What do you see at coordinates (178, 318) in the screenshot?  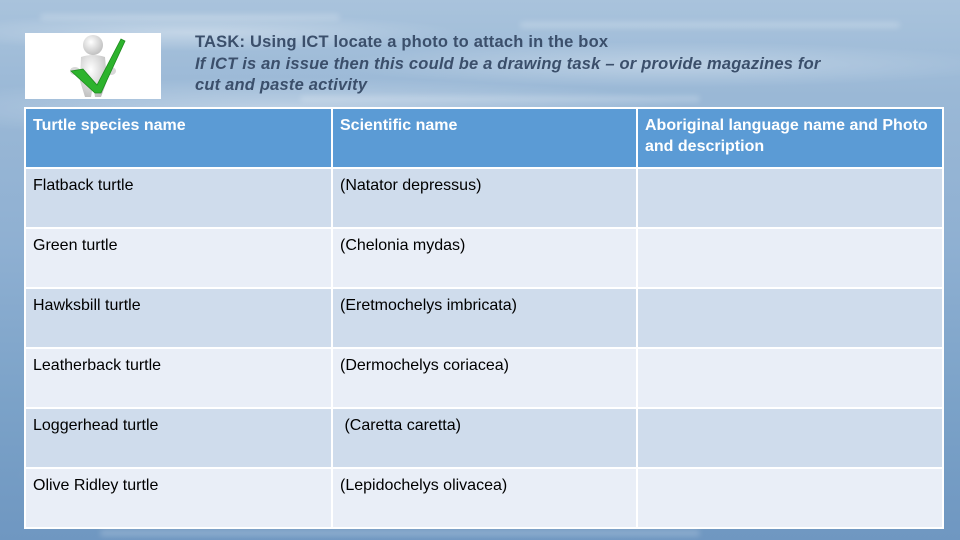 I see `species-cell: Hawksbill turtle` at bounding box center [178, 318].